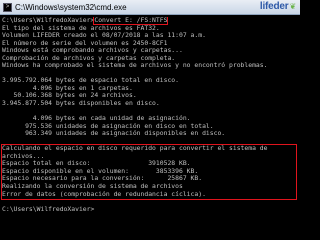 This screenshot has height=240, width=320. Describe the element at coordinates (71, 7) in the screenshot. I see `window-title: C:\Windows\system32\cmd.exe` at that location.